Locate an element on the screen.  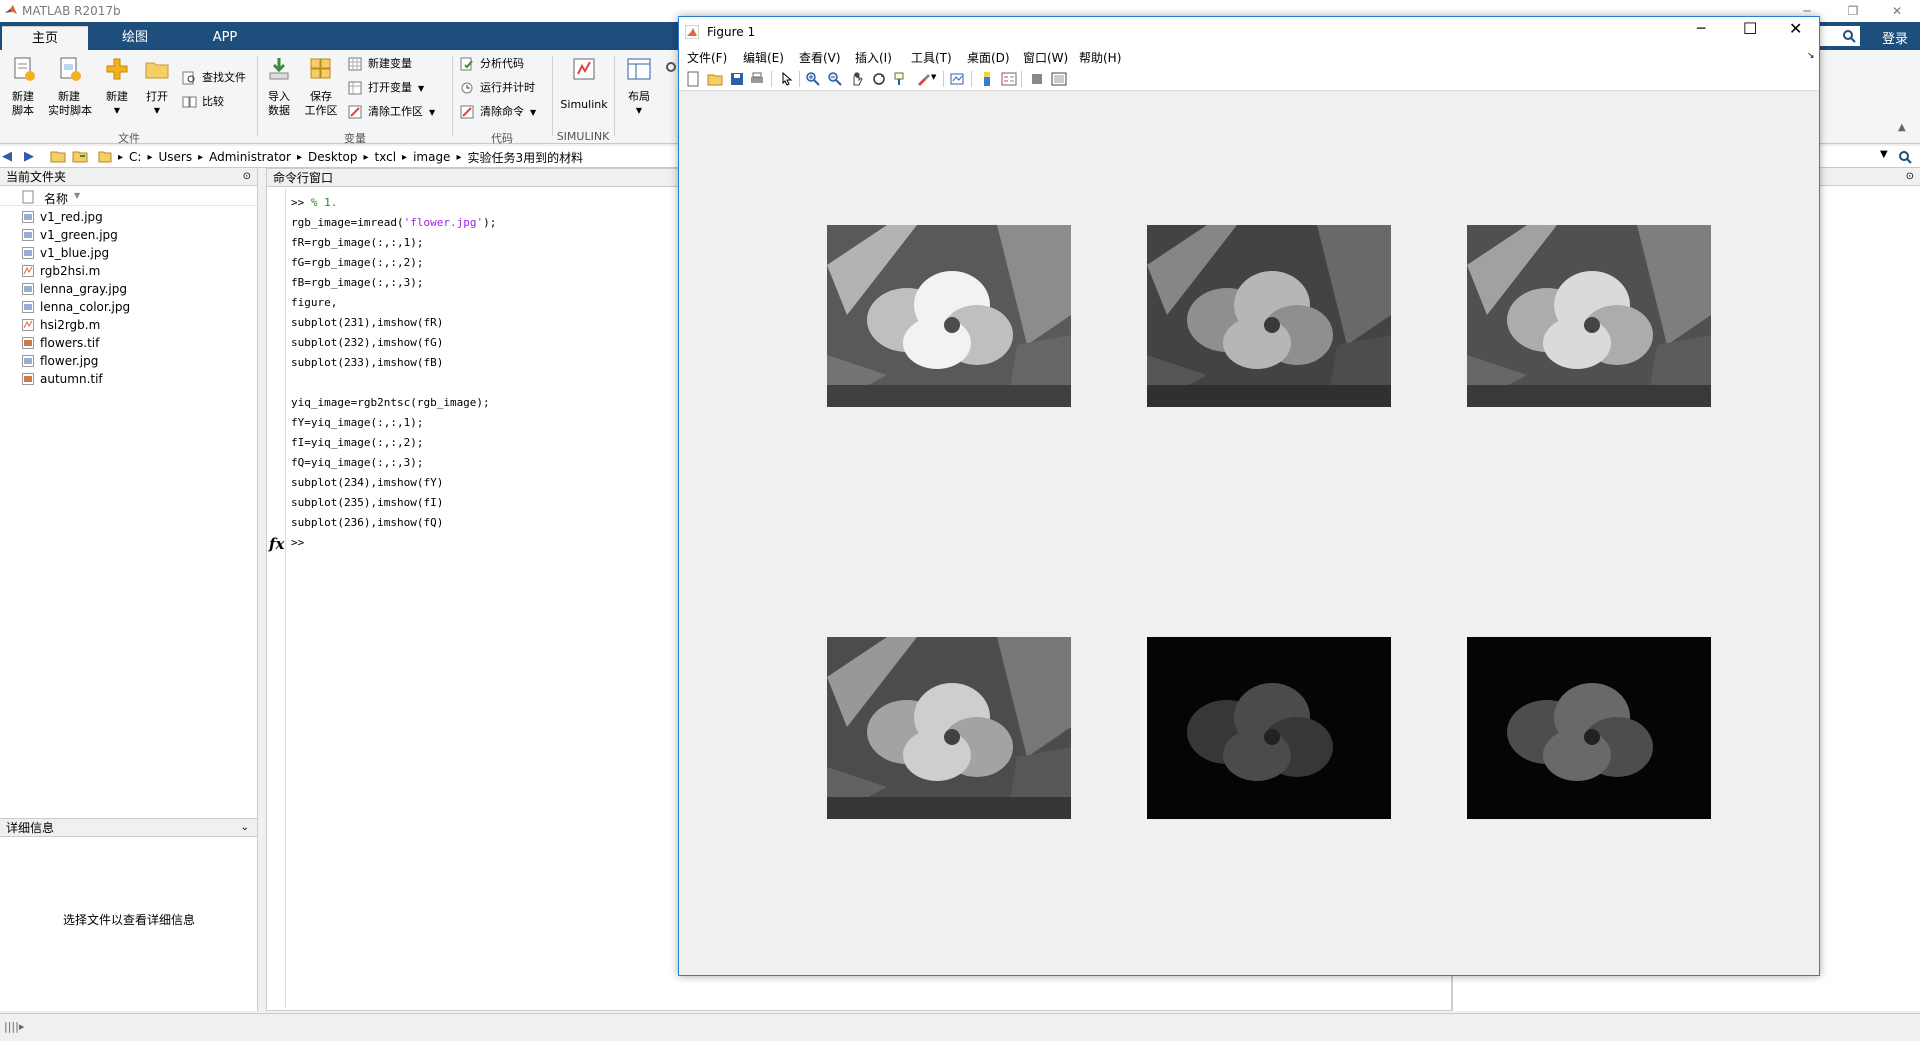
figure-menu-item: 编辑(E) is located at coordinates (763, 57).